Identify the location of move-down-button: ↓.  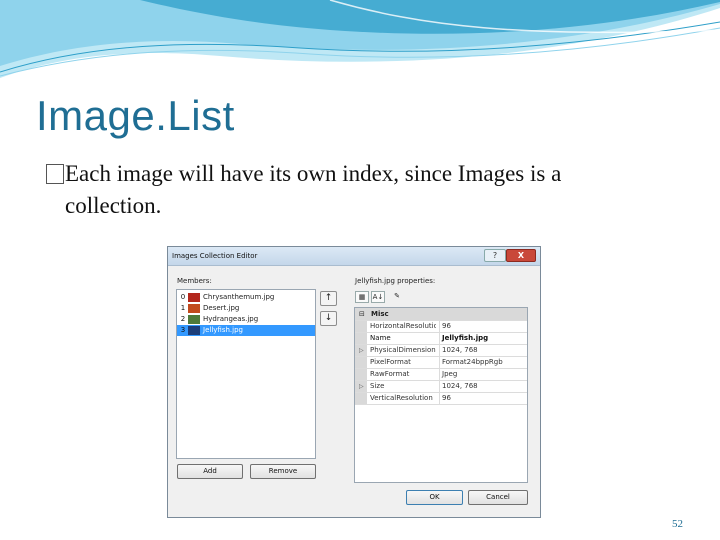
(328, 318).